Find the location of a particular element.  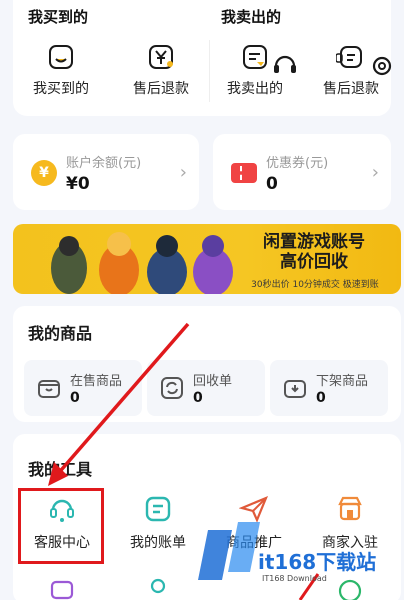

my-bought-label: 我买到的 is located at coordinates (61, 89).